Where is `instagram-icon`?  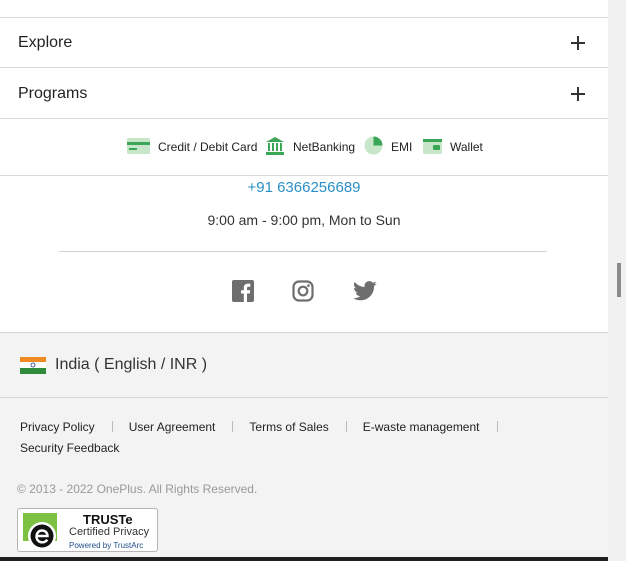
instagram-icon is located at coordinates (303, 291).